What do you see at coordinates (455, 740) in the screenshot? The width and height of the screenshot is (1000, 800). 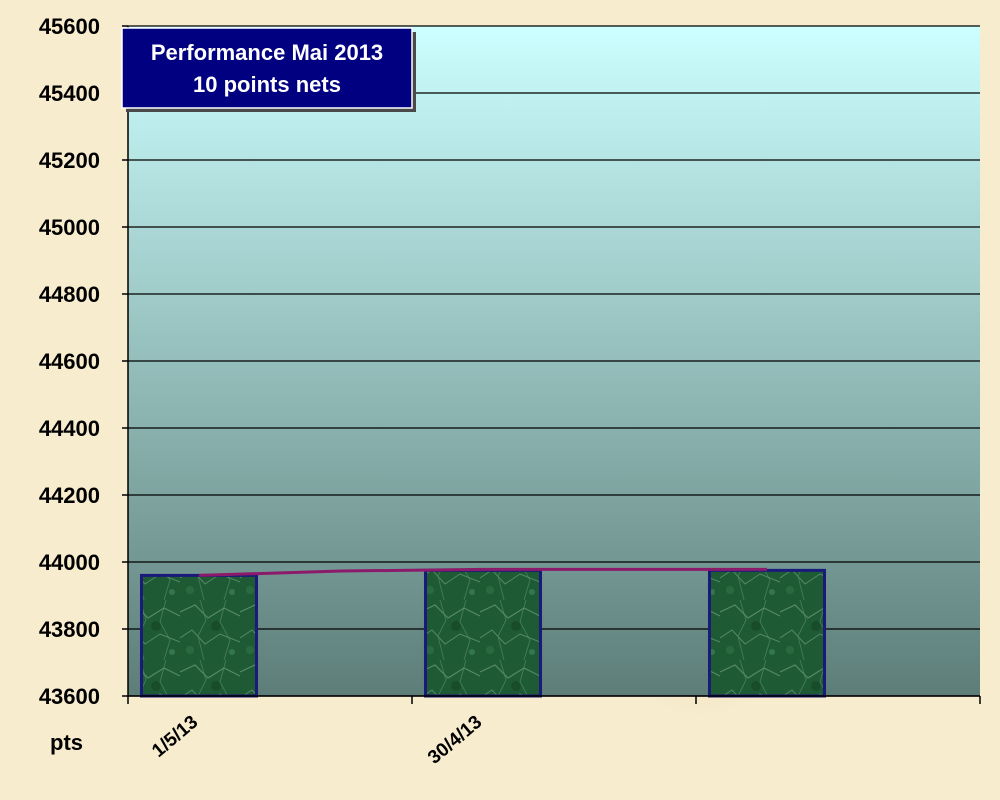 I see `x-tick-label: 30/4/13` at bounding box center [455, 740].